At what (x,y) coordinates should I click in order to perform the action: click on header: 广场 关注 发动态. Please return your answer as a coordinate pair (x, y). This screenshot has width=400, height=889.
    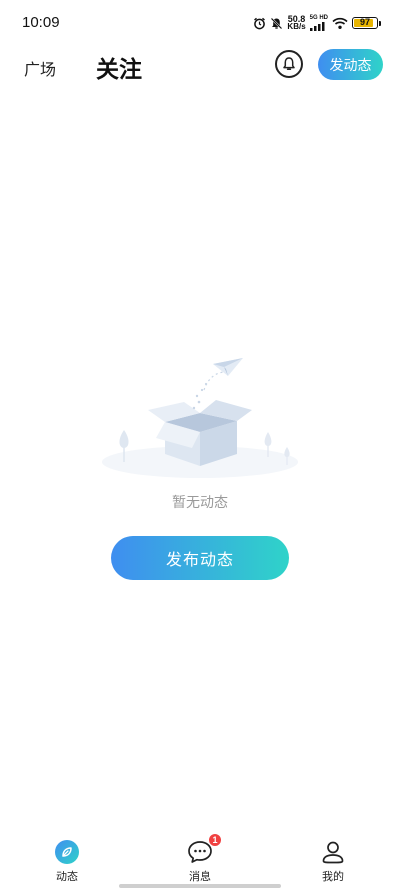
    Looking at the image, I should click on (200, 66).